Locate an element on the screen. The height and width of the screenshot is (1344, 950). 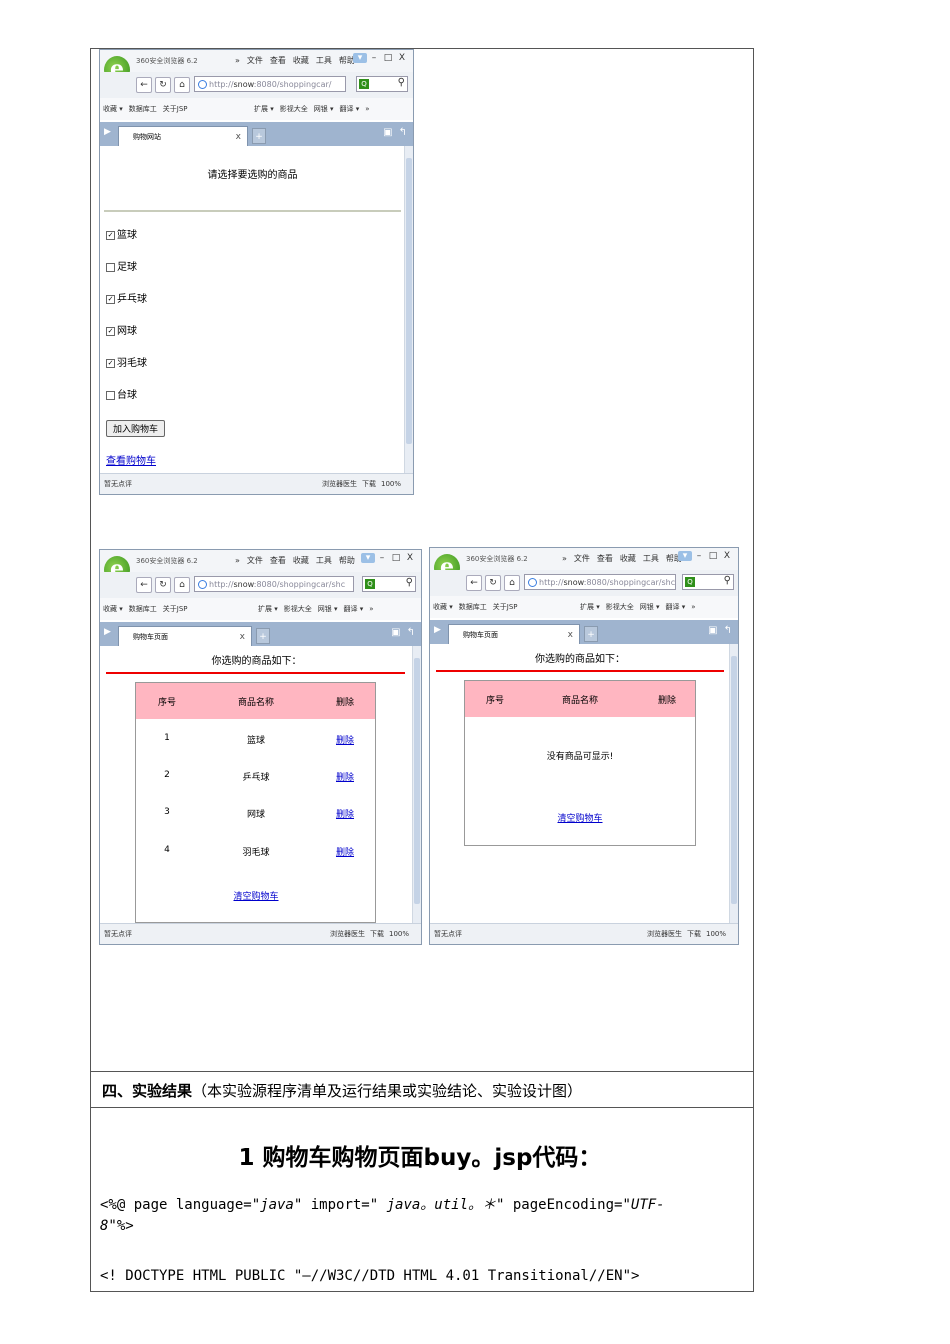
item-tennis: ✓ 网球 is located at coordinates (121, 329).